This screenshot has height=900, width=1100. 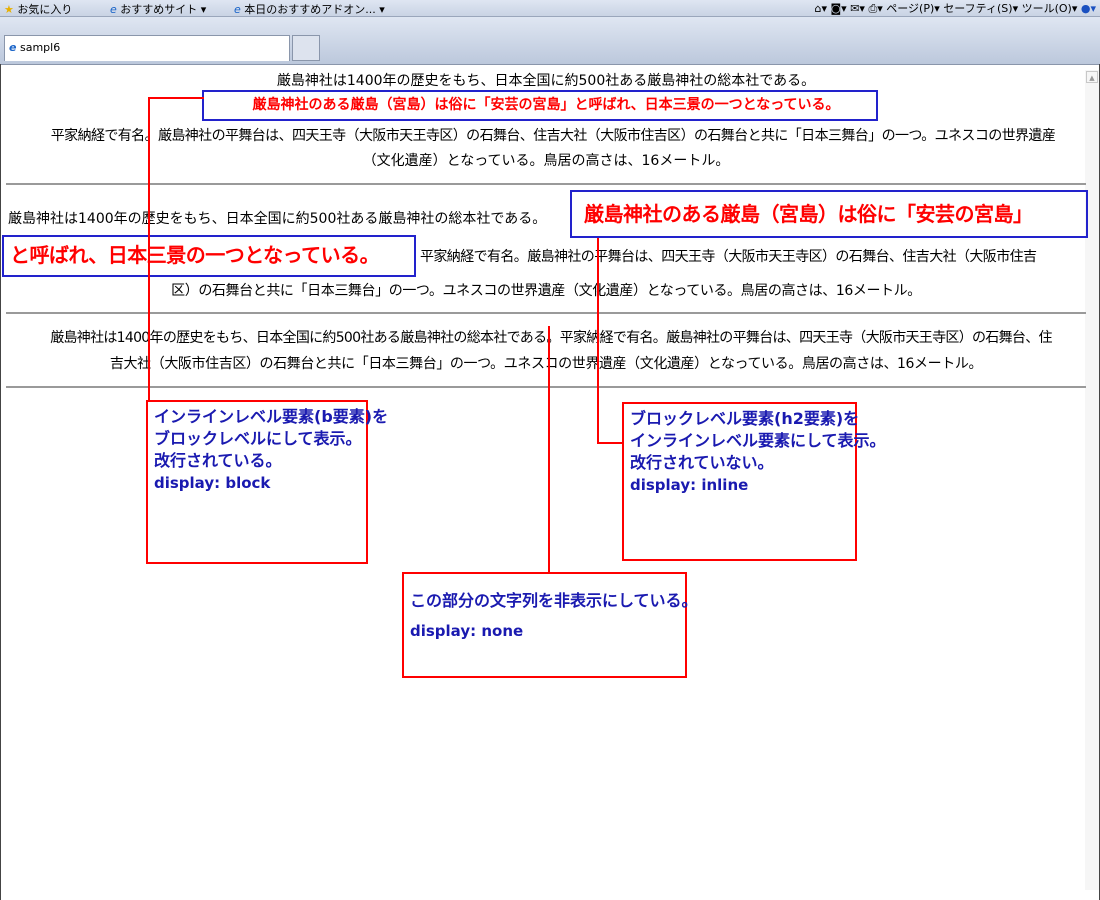 I want to click on feeds-icon: ◙▾, so click(x=839, y=8).